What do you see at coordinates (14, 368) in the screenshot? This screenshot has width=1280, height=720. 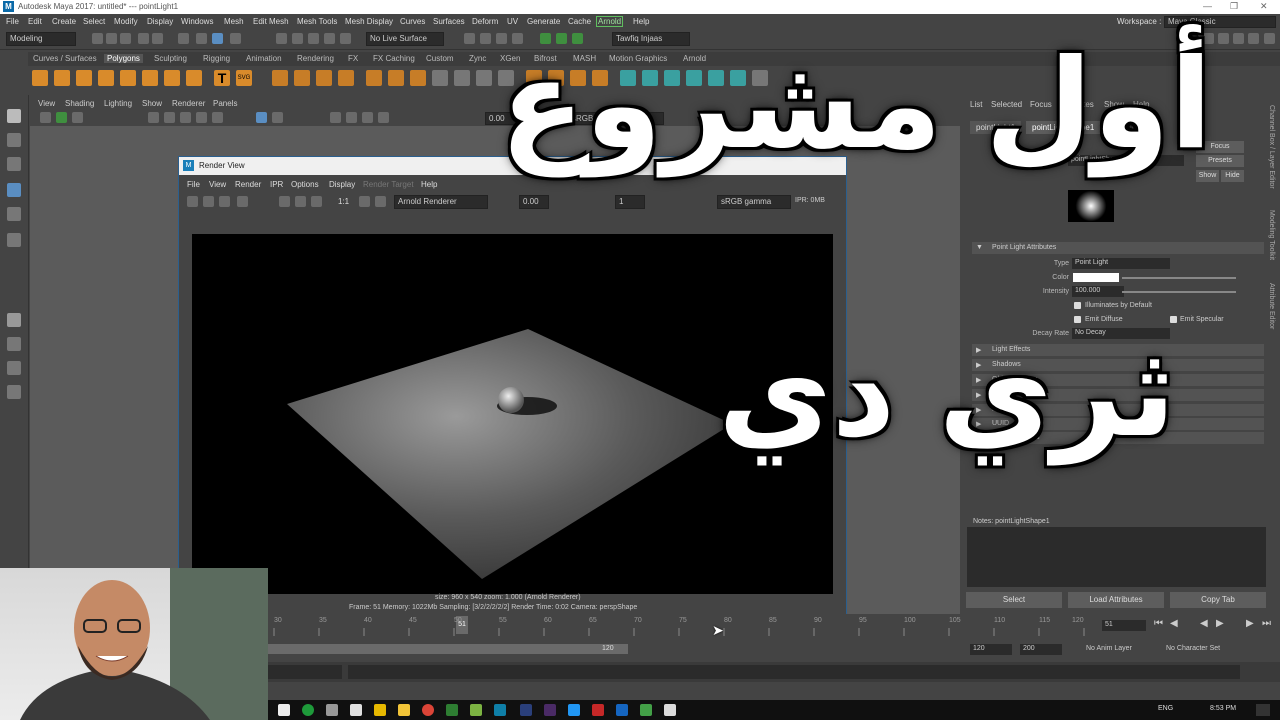 I see `two-pane-layout-icon` at bounding box center [14, 368].